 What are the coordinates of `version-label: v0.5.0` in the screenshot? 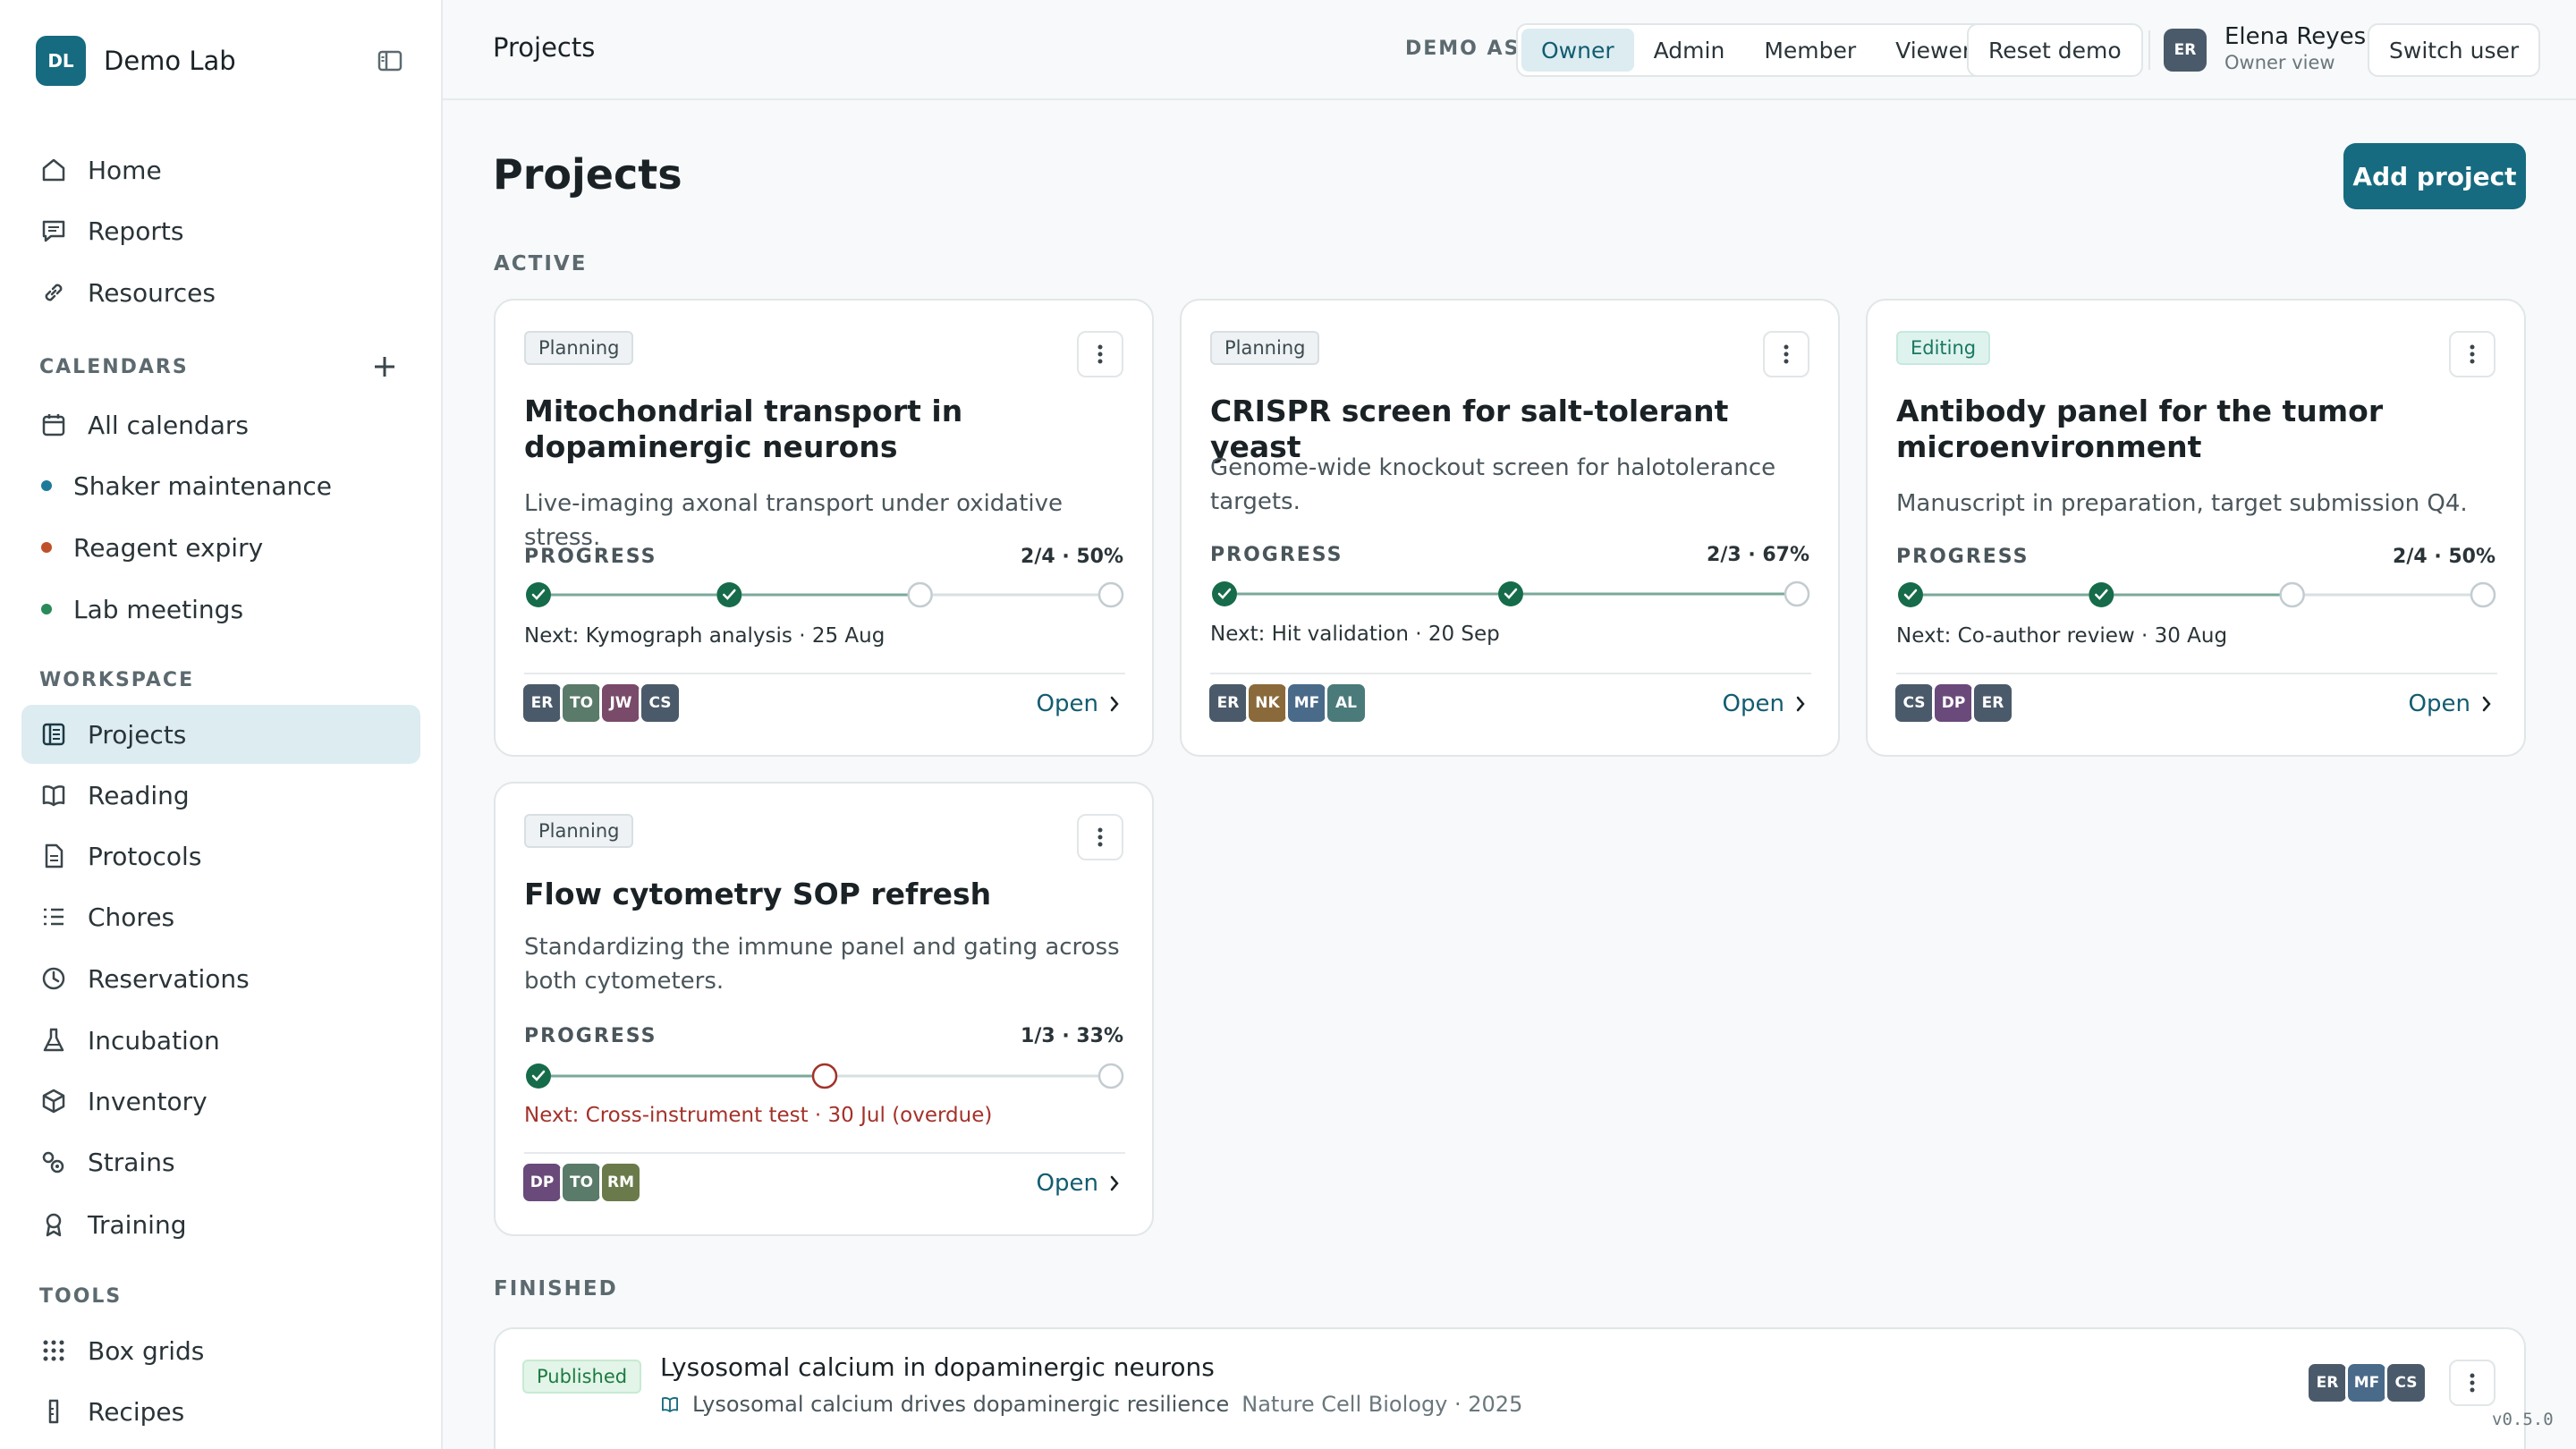 It's located at (2523, 1419).